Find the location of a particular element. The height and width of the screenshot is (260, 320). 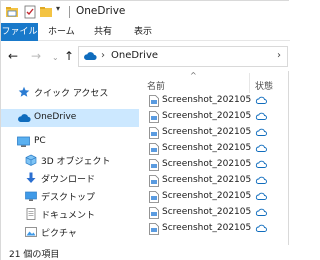

tab-view: 表示 is located at coordinates (143, 32).